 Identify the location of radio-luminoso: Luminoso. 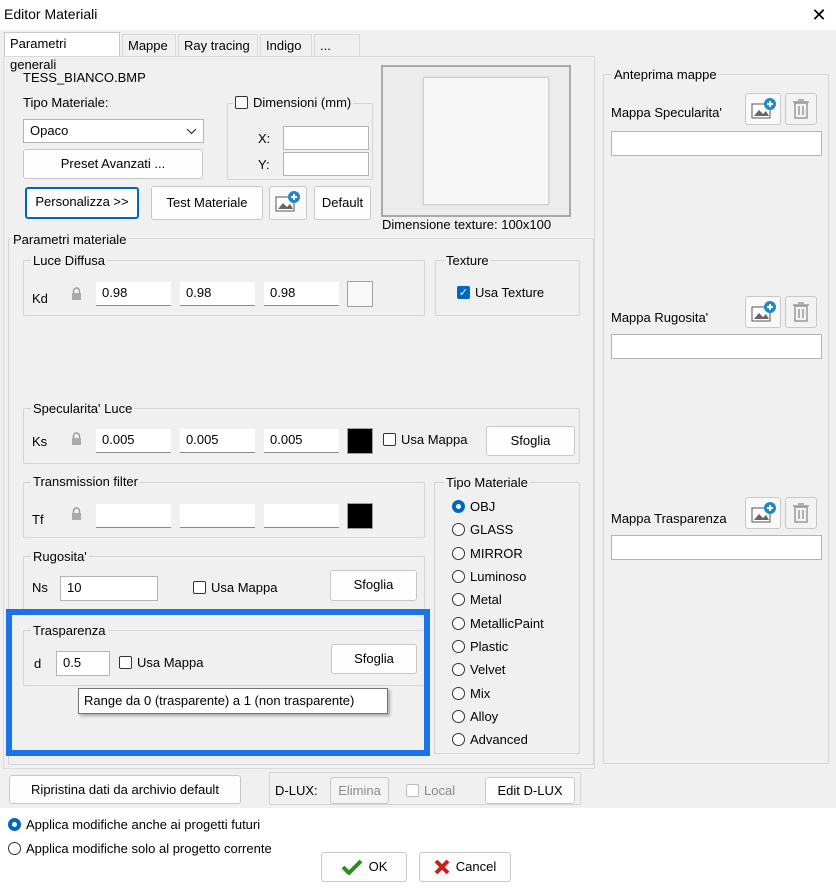
(498, 576).